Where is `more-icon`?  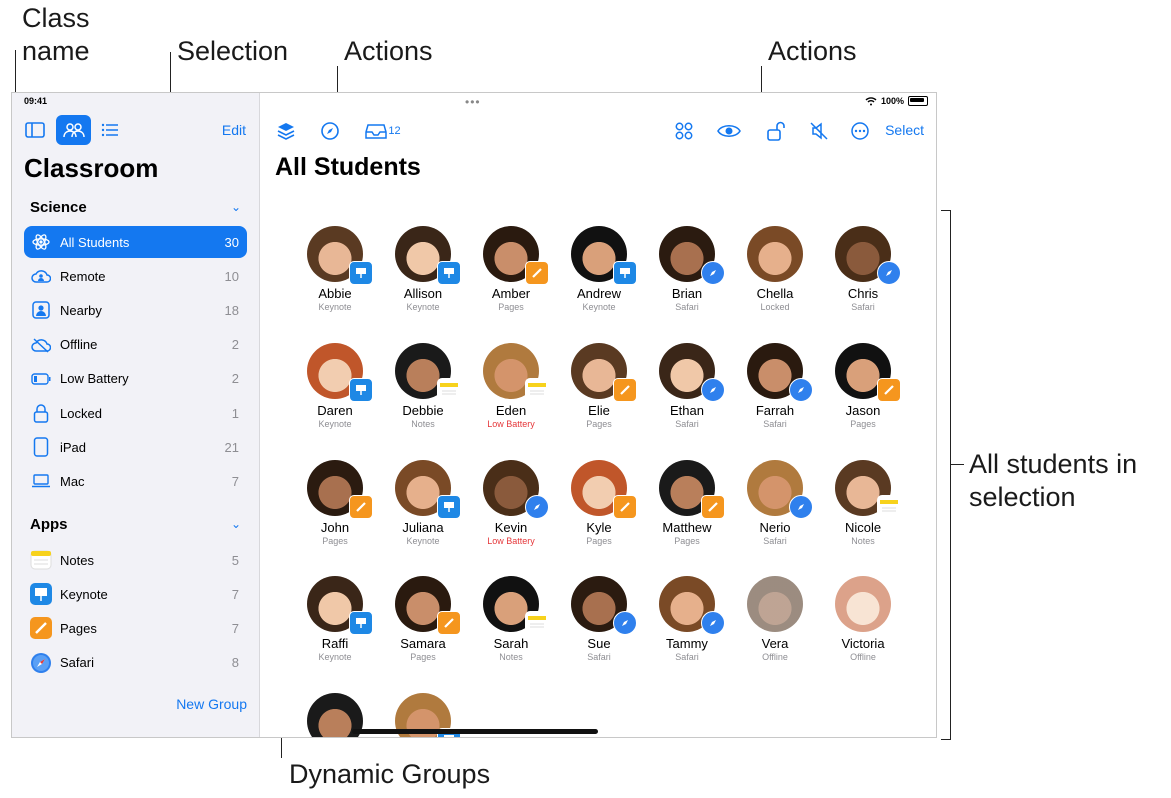 more-icon is located at coordinates (860, 131).